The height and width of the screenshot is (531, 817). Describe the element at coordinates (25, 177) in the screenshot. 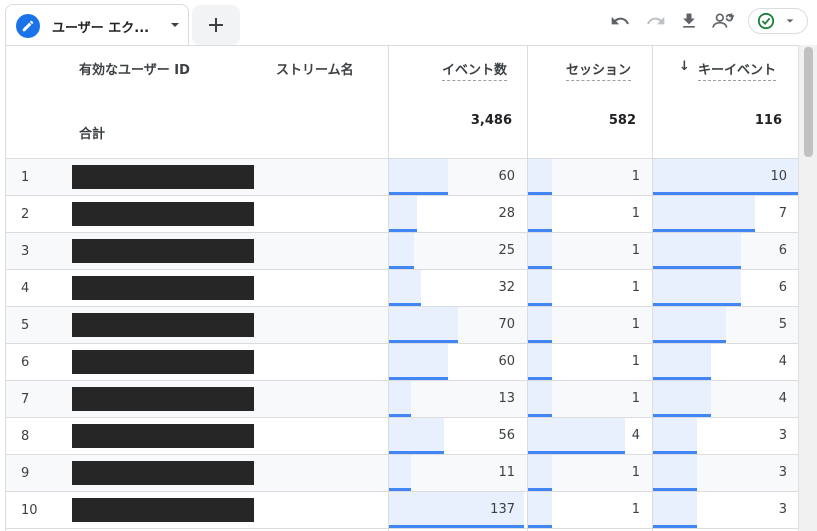

I see `row-index: 1` at that location.